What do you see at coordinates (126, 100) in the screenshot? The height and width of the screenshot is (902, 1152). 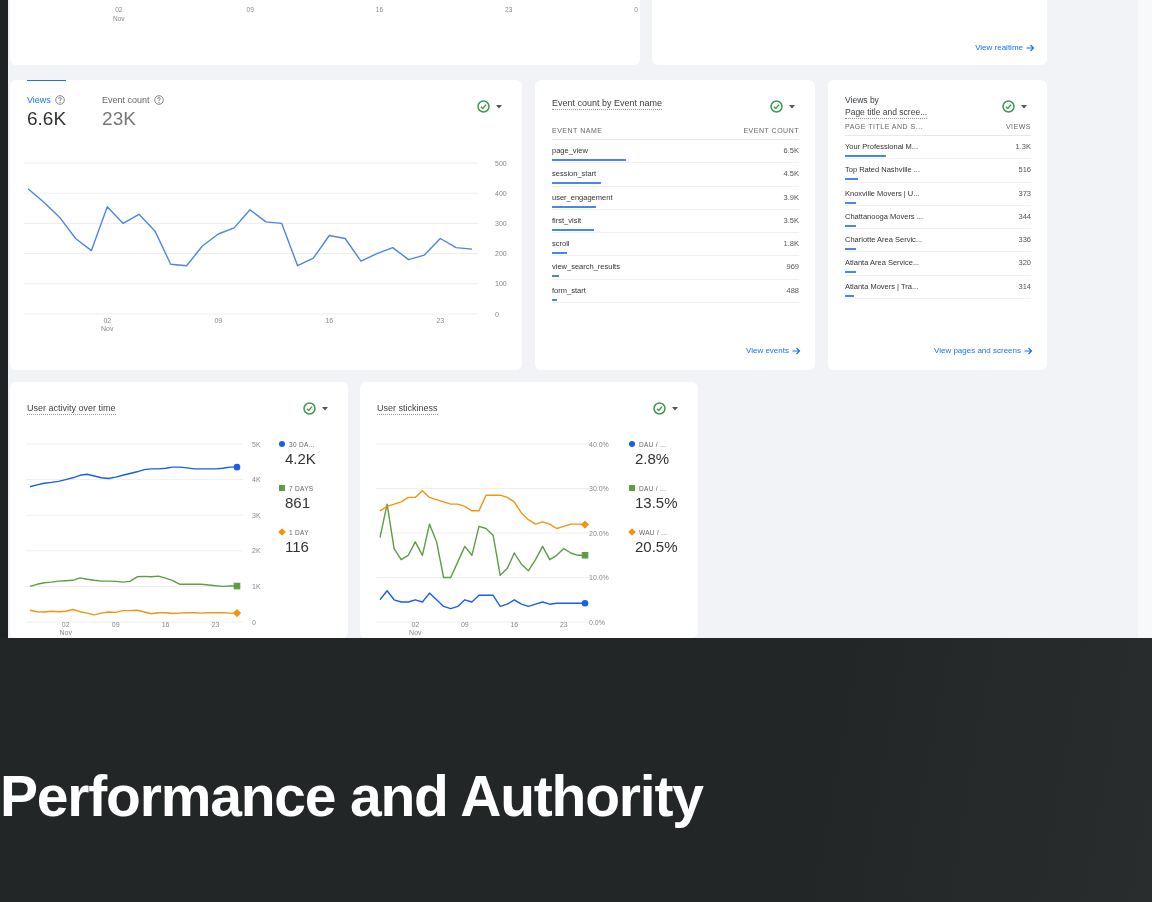 I see `metric-label: Event count` at bounding box center [126, 100].